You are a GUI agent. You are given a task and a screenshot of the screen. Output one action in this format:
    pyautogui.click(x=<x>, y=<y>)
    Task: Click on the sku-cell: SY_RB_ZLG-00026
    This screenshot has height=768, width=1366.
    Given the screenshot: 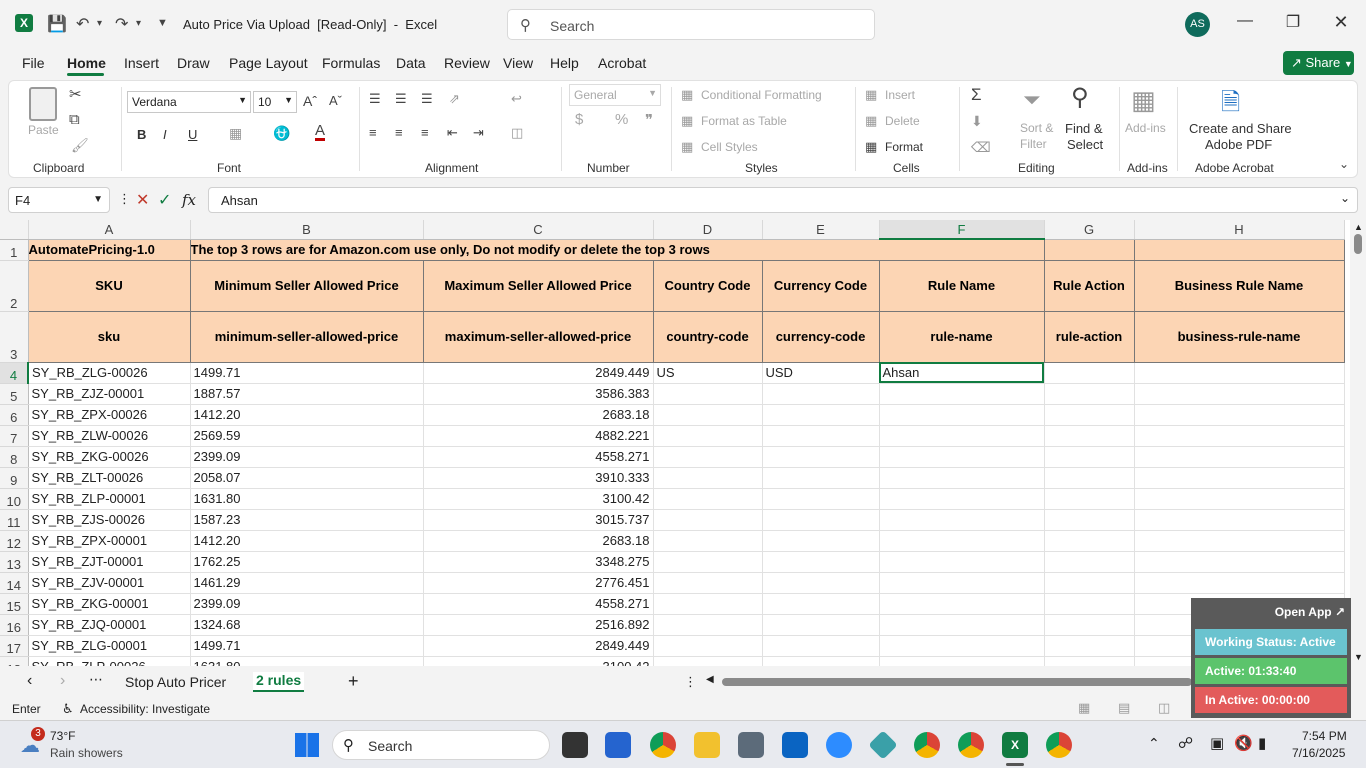 What is the action you would take?
    pyautogui.click(x=109, y=373)
    